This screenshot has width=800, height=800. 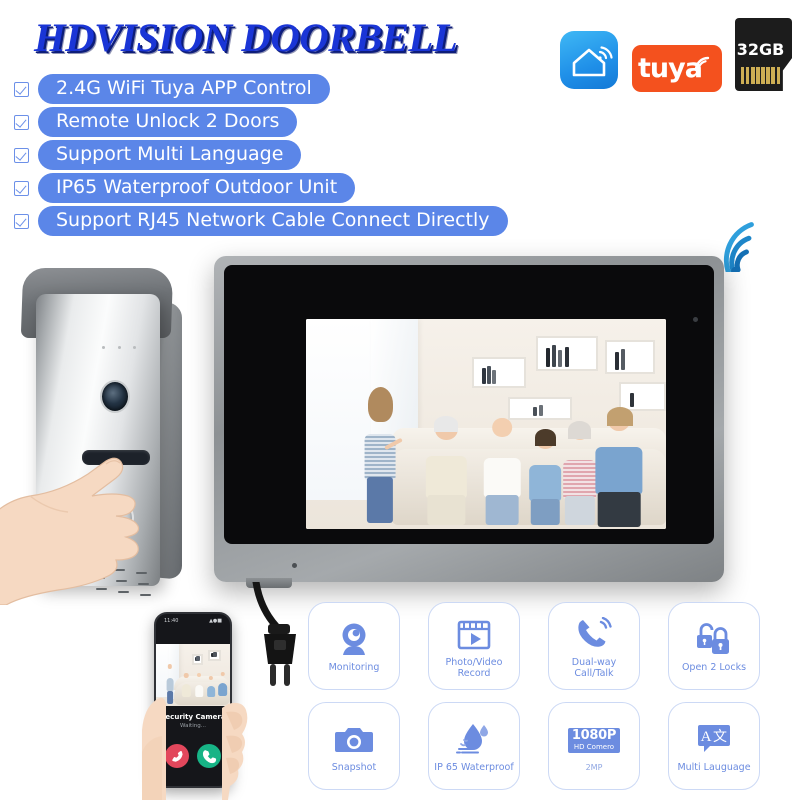 I want to click on list-item: IP65 Waterproof Outdoor Unit, so click(x=261, y=188).